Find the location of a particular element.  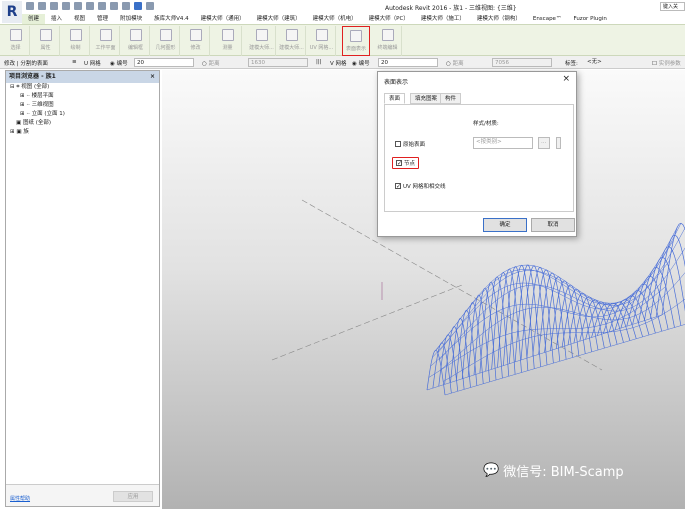

menu-tab: Enscape™ is located at coordinates (547, 19).